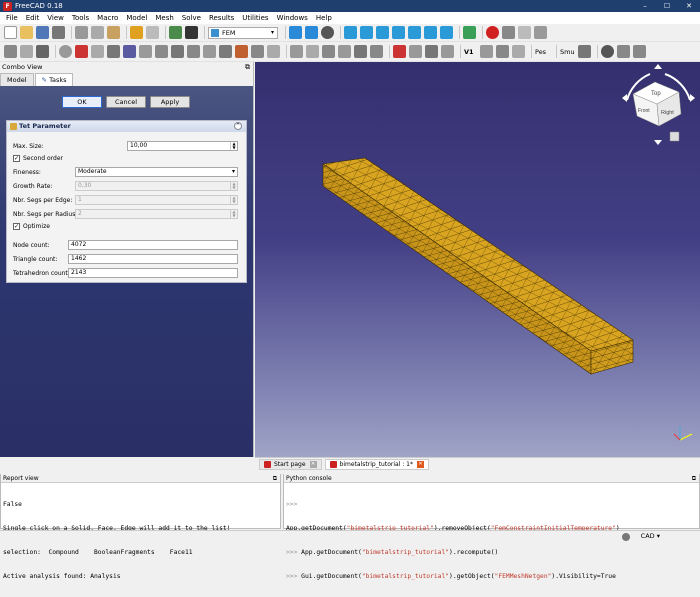 The image size is (700, 597). What do you see at coordinates (469, 32) in the screenshot?
I see `measure-icon` at bounding box center [469, 32].